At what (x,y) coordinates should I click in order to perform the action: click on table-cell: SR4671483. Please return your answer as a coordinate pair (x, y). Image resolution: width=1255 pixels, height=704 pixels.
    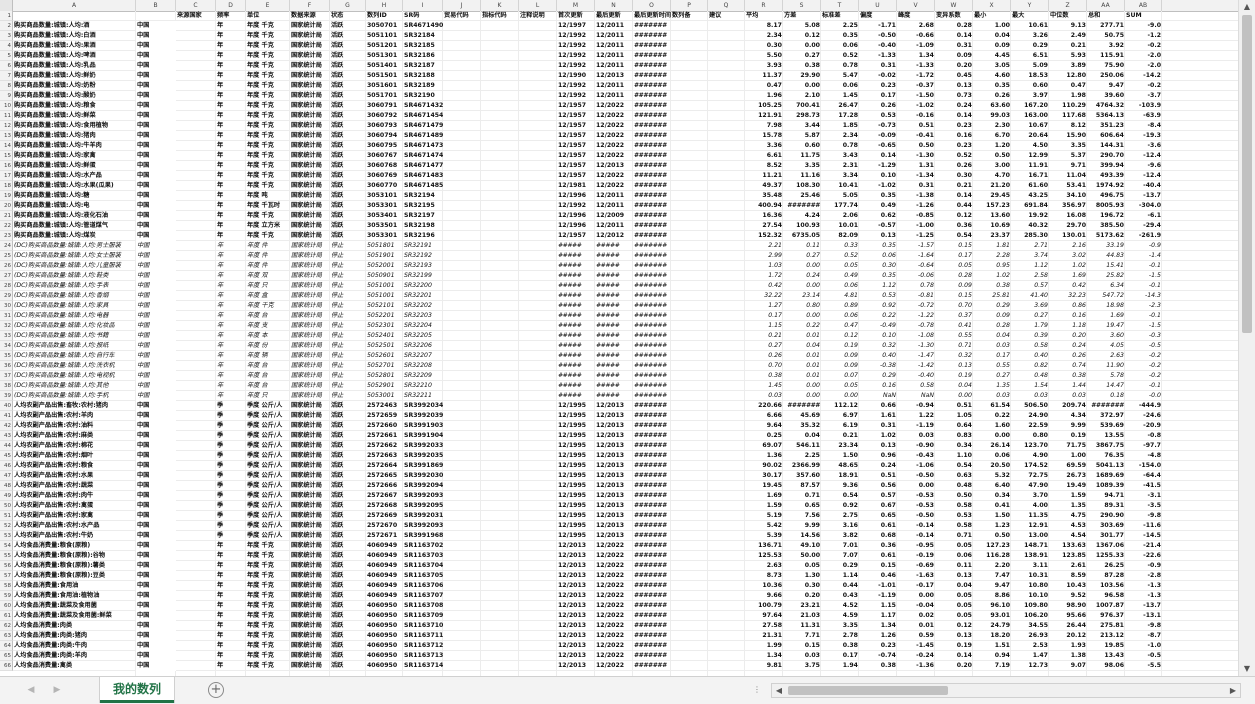
    Looking at the image, I should click on (423, 176).